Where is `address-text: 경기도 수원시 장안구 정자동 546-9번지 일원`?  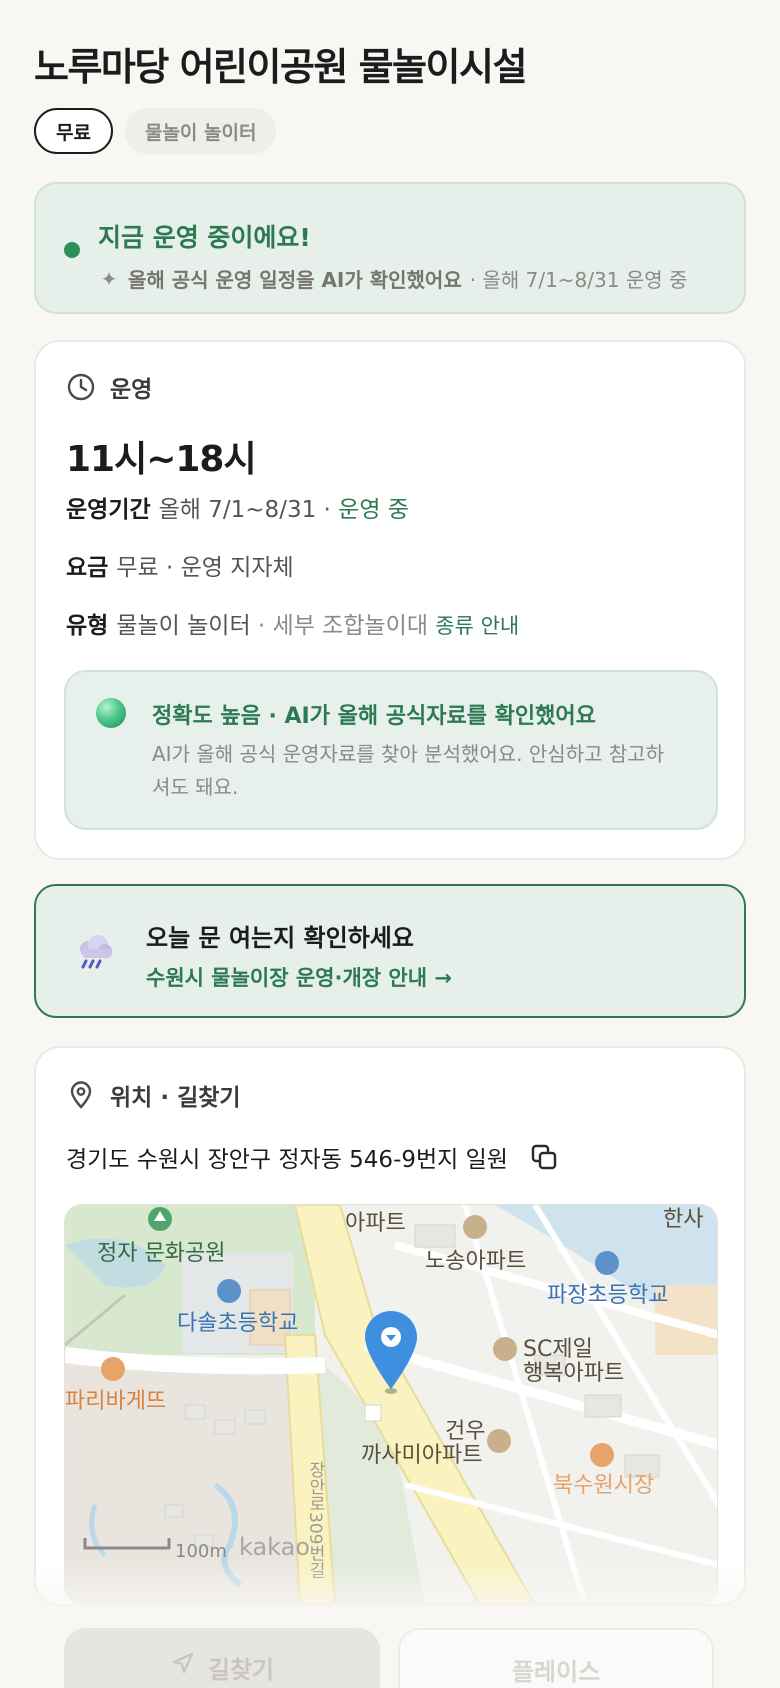
address-text: 경기도 수원시 장안구 정자동 546-9번지 일원 is located at coordinates (287, 1160).